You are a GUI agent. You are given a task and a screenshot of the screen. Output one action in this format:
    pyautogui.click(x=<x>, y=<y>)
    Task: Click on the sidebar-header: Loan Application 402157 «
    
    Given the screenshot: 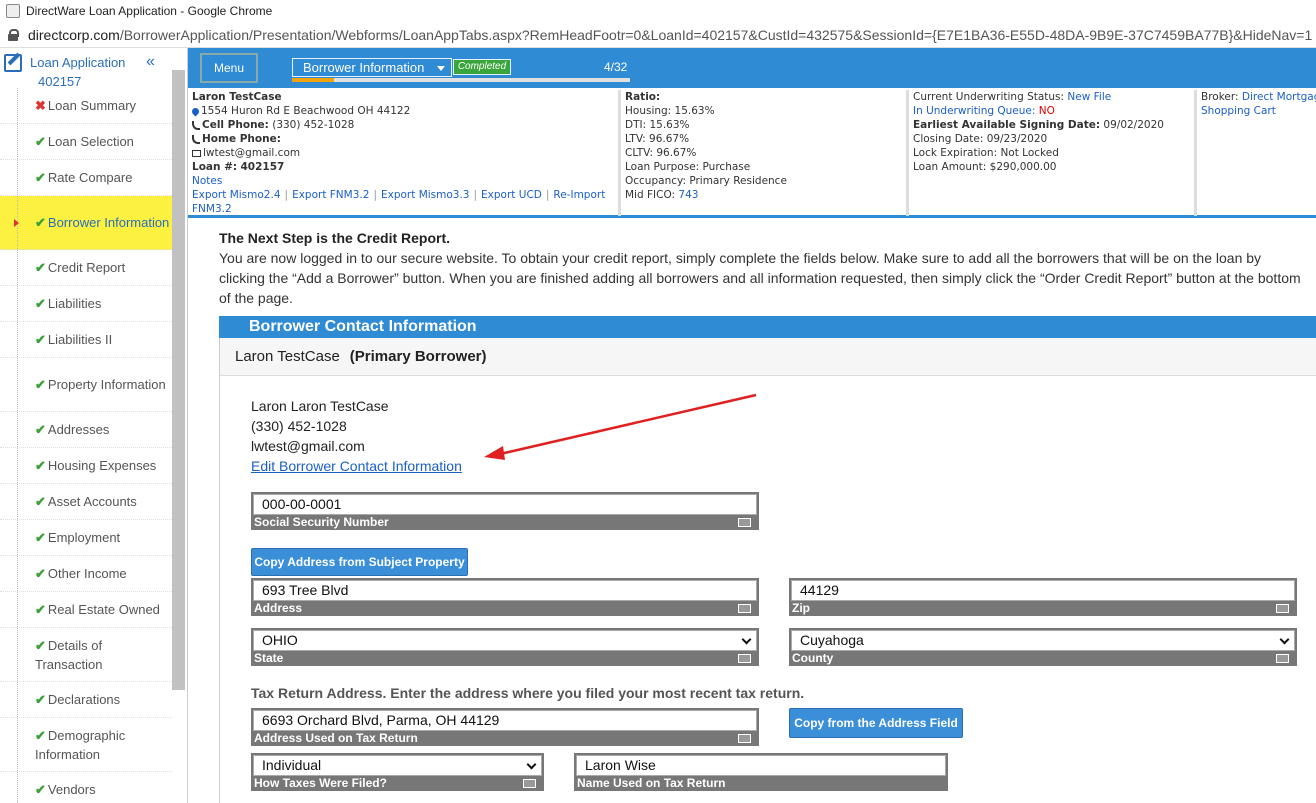 What is the action you would take?
    pyautogui.click(x=93, y=68)
    